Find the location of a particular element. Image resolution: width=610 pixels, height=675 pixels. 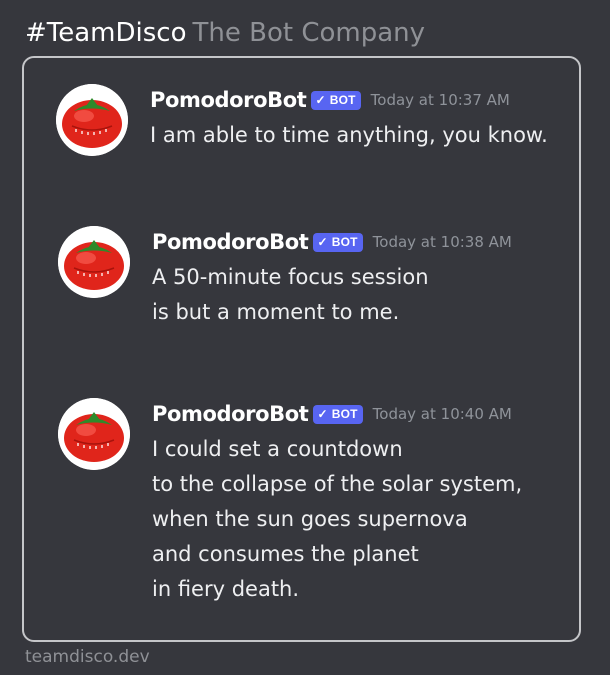

brand-company: The Bot Company is located at coordinates (309, 33).